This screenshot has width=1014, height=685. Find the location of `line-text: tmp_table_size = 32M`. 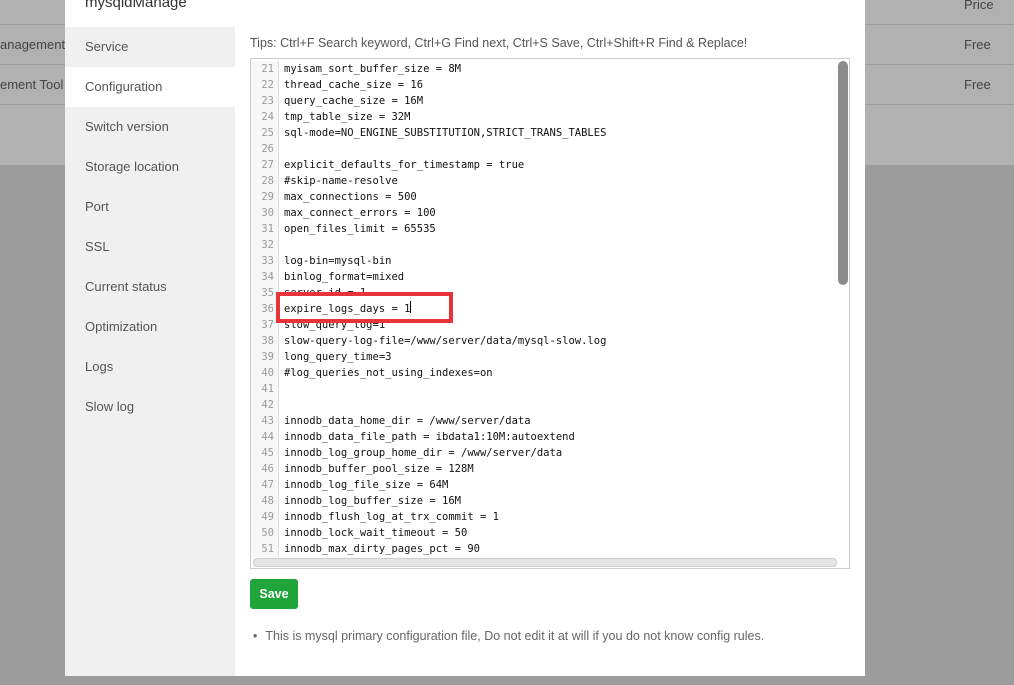

line-text: tmp_table_size = 32M is located at coordinates (347, 117).